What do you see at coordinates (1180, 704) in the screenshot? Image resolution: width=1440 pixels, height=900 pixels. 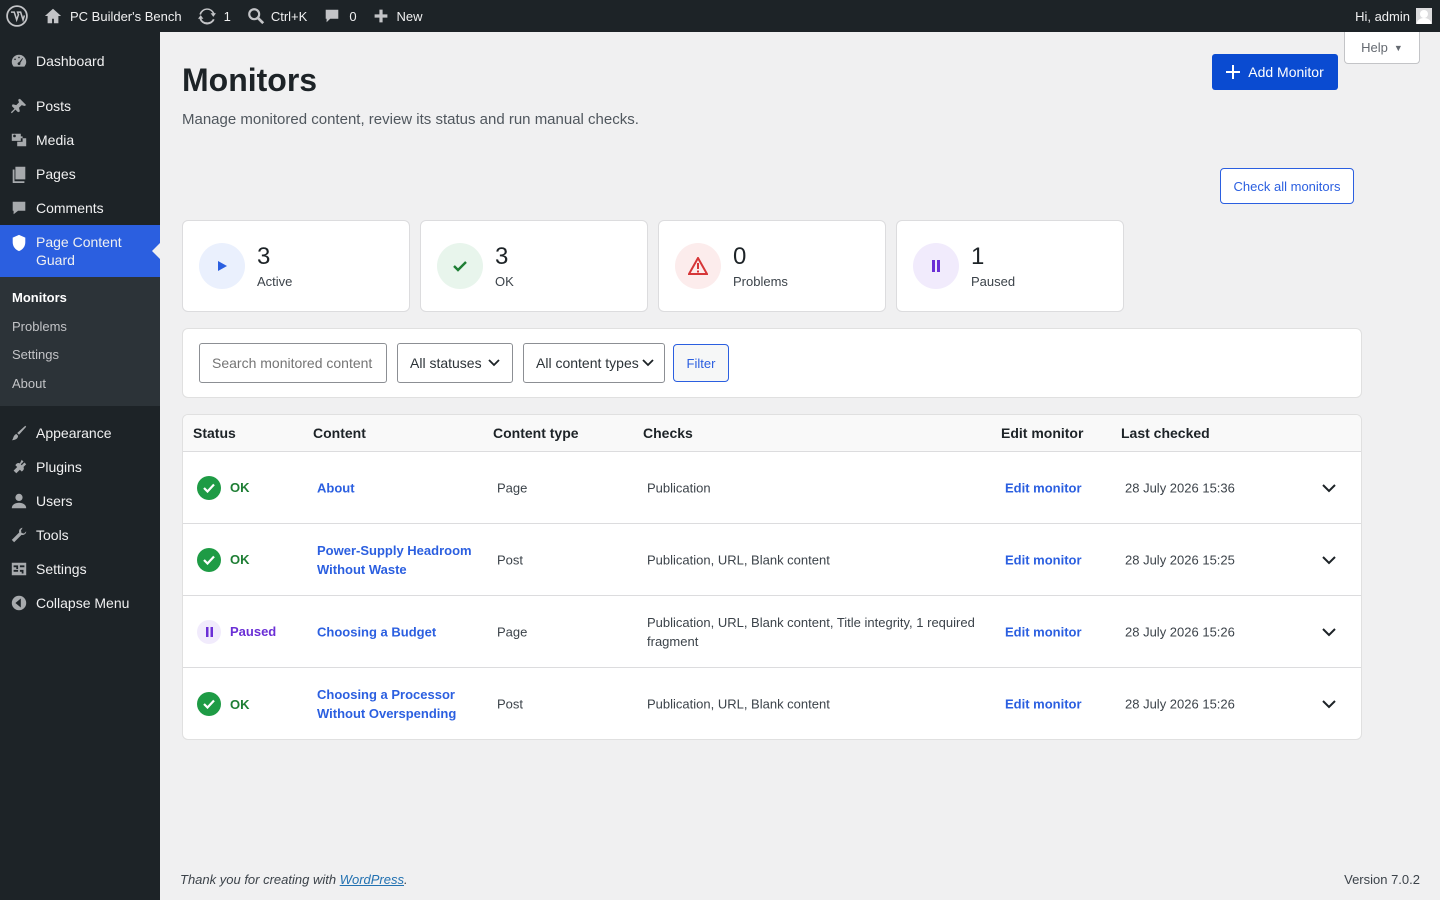 I see `last-checked: 28 July 2026 15:26` at bounding box center [1180, 704].